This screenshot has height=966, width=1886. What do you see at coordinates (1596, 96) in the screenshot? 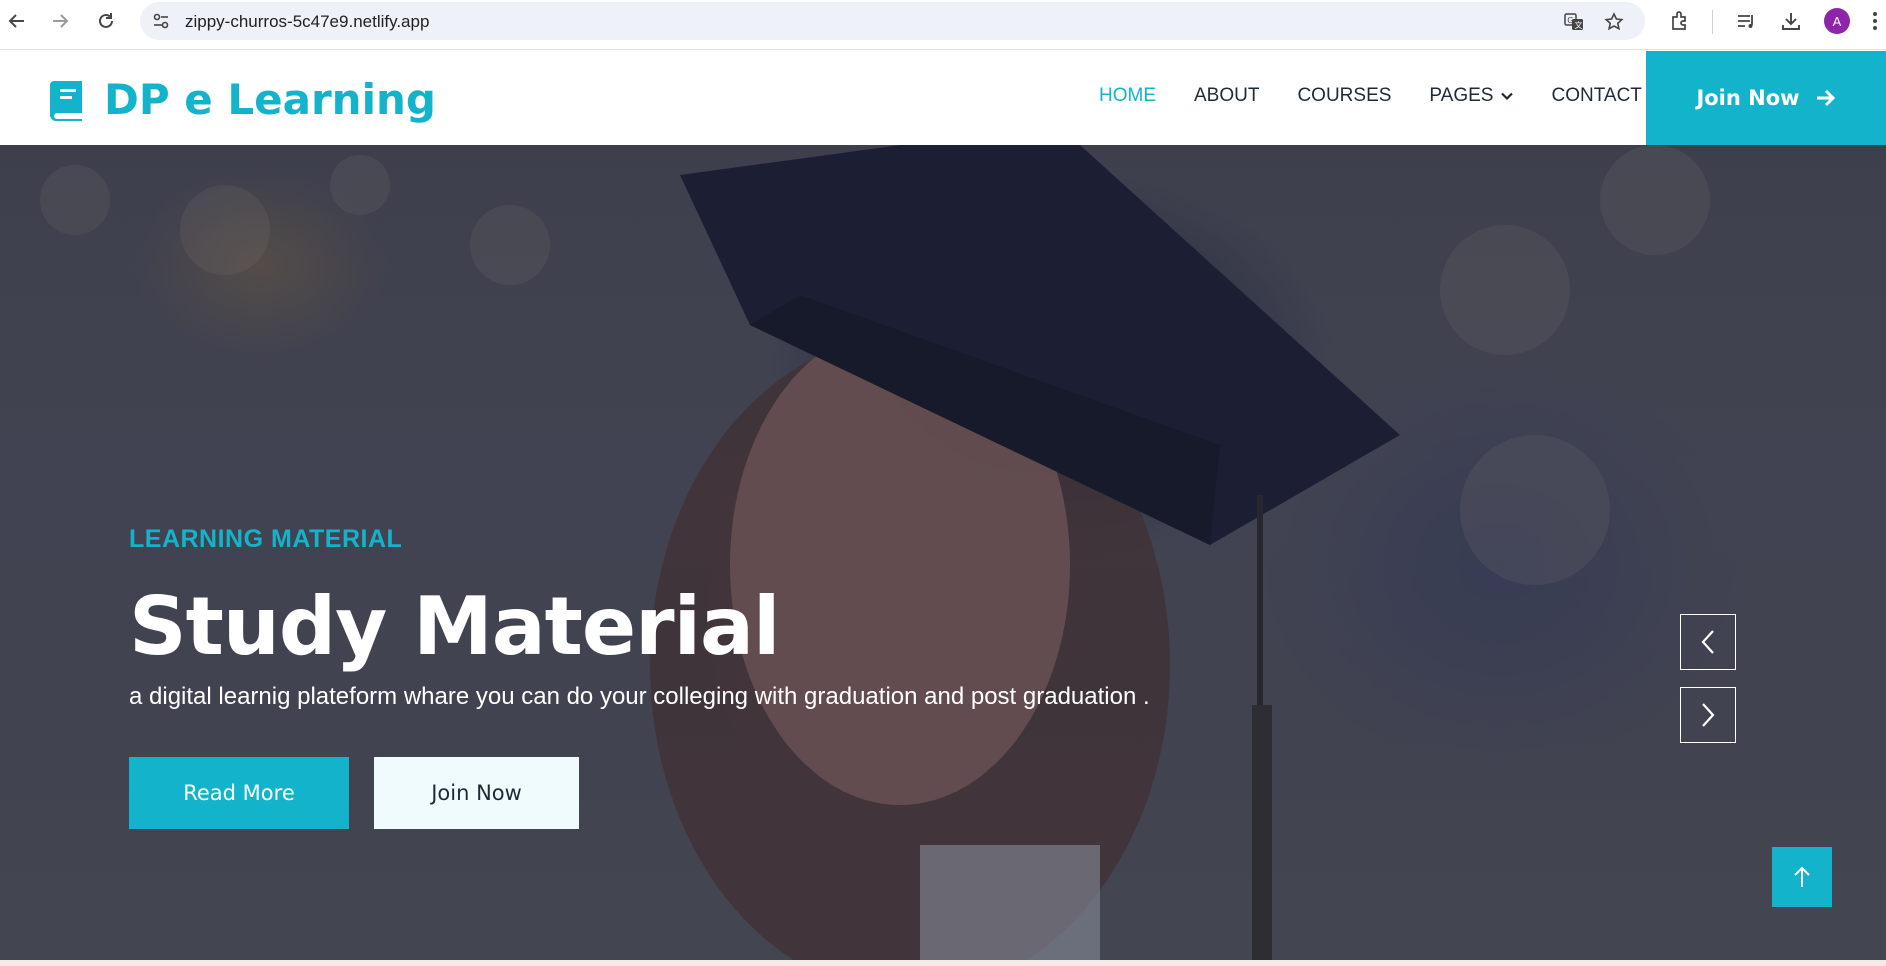
I see `nav-contact: CONTACT` at bounding box center [1596, 96].